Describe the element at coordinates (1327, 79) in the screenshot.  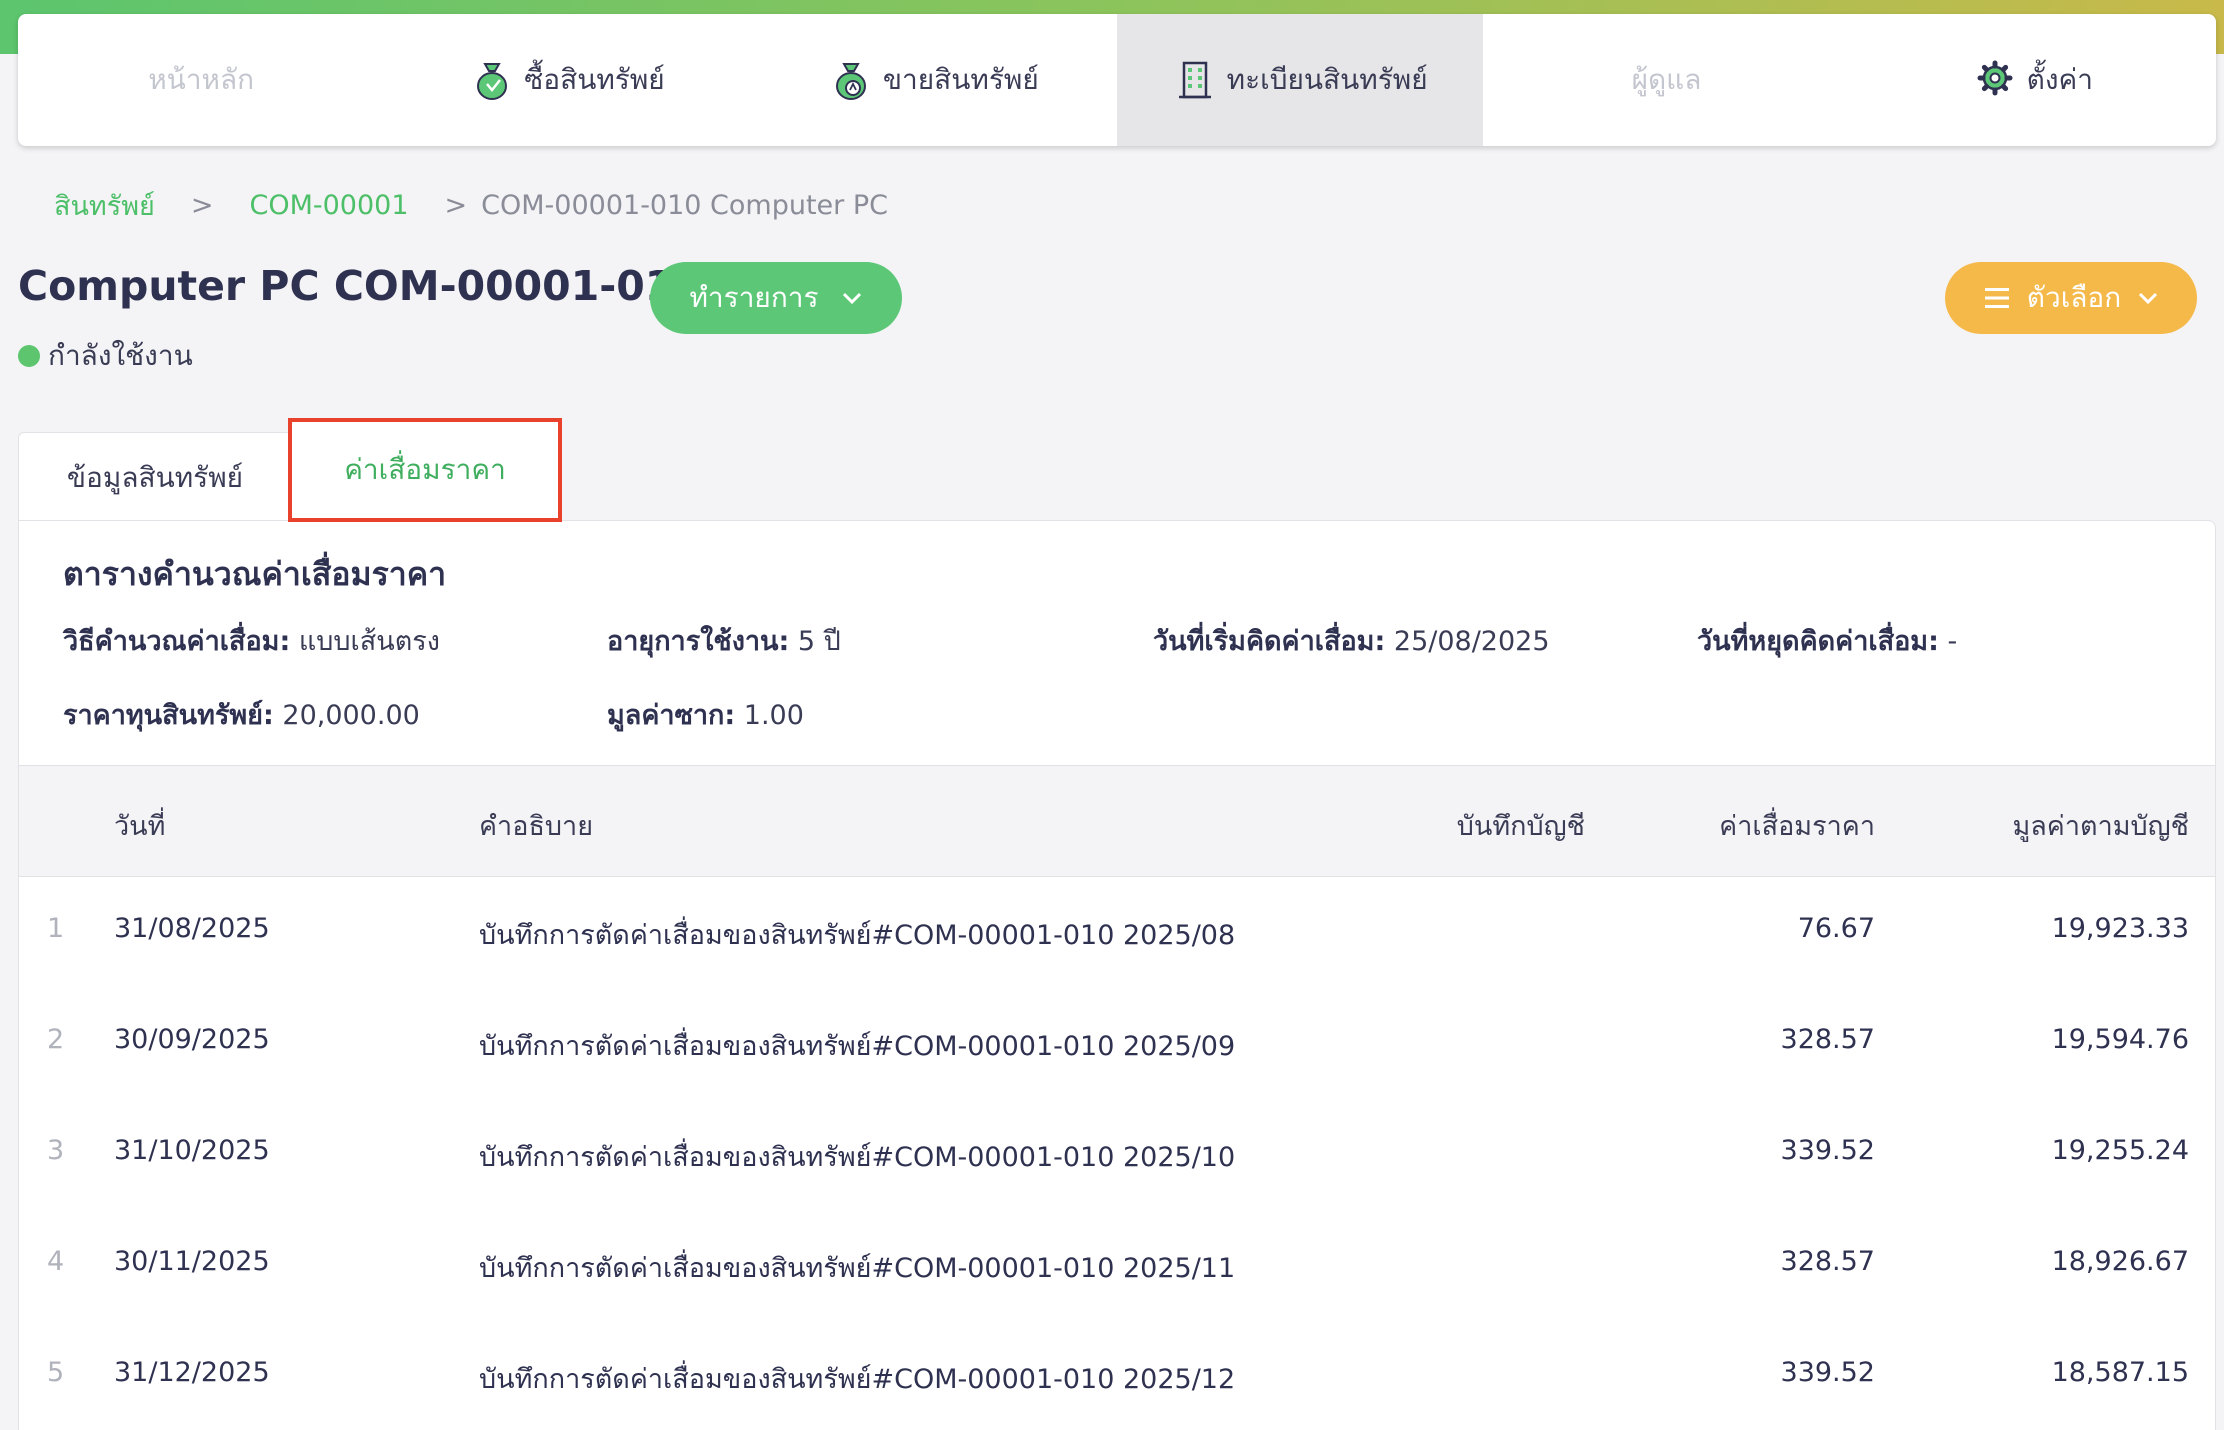
I see `nav-item-label: ทะเบียนสินทรัพย์` at that location.